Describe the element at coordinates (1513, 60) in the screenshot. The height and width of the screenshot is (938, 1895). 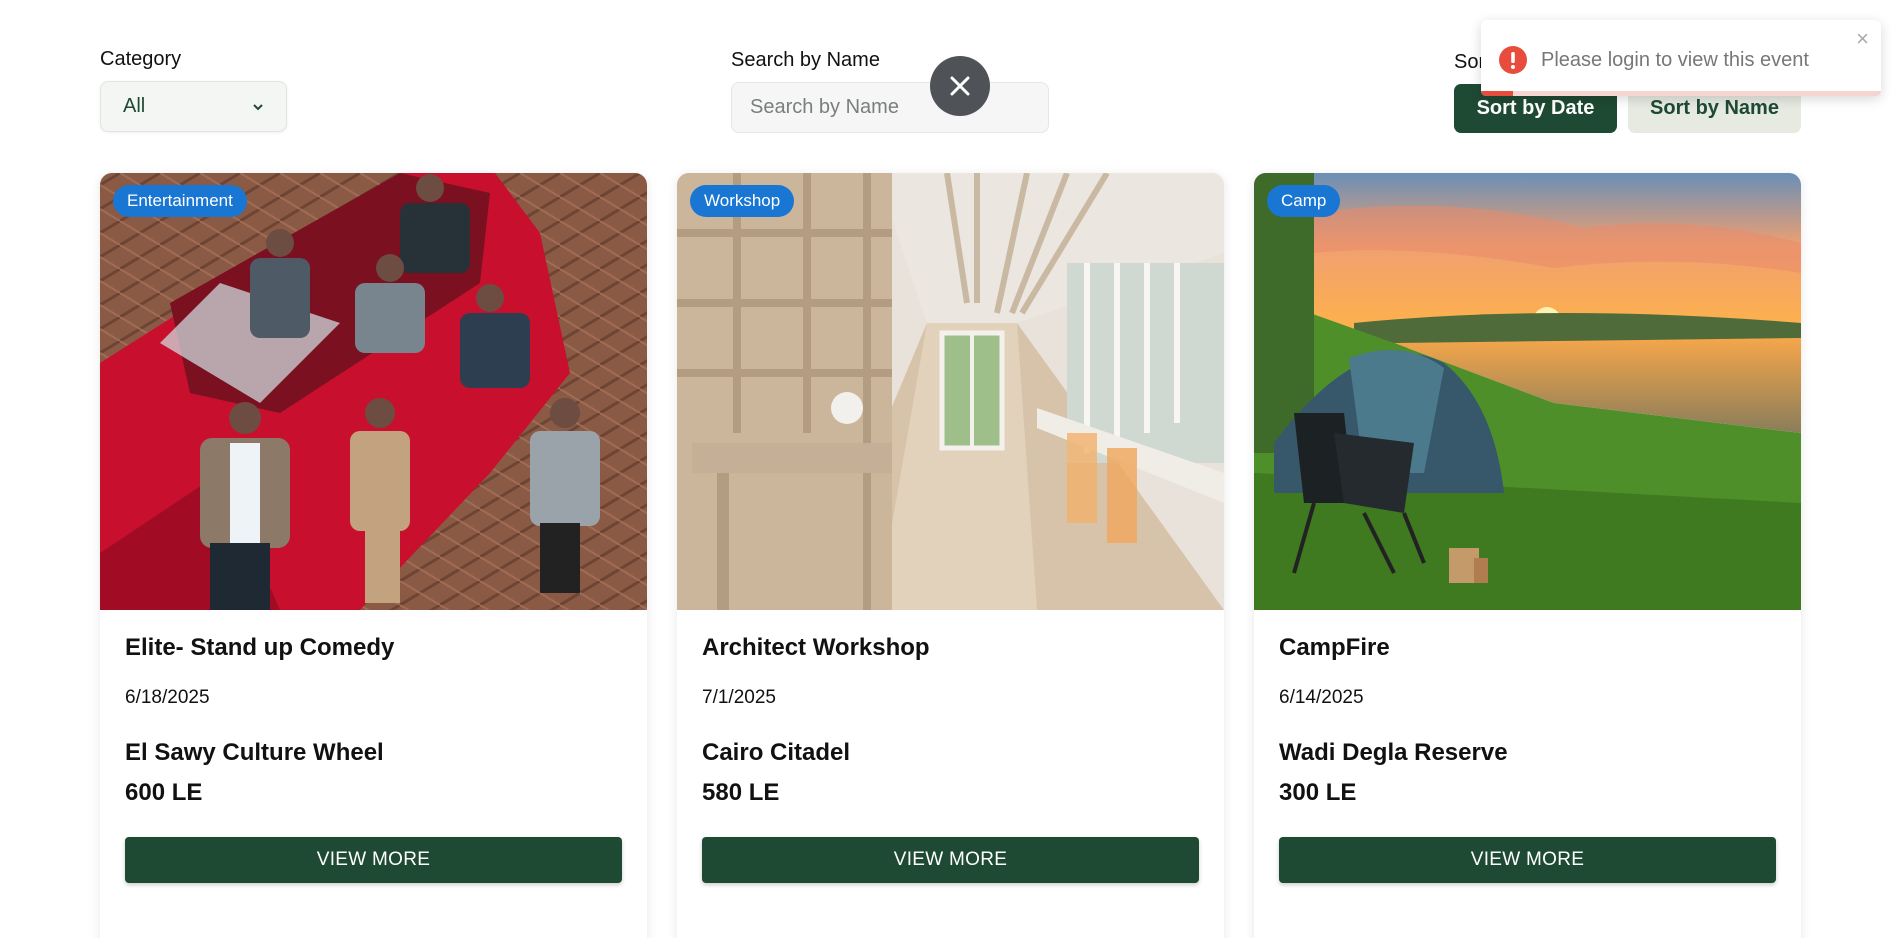
I see `error-icon` at that location.